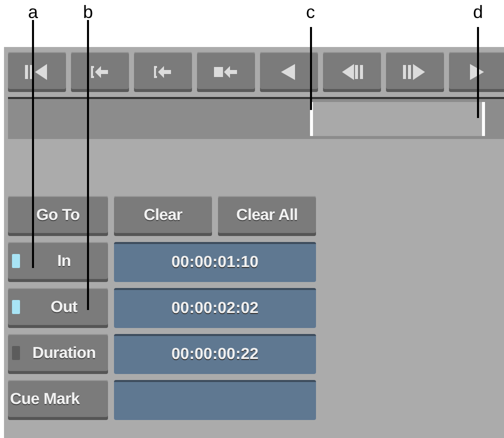 The width and height of the screenshot is (504, 438). Describe the element at coordinates (88, 12) in the screenshot. I see `callout-label: b` at that location.